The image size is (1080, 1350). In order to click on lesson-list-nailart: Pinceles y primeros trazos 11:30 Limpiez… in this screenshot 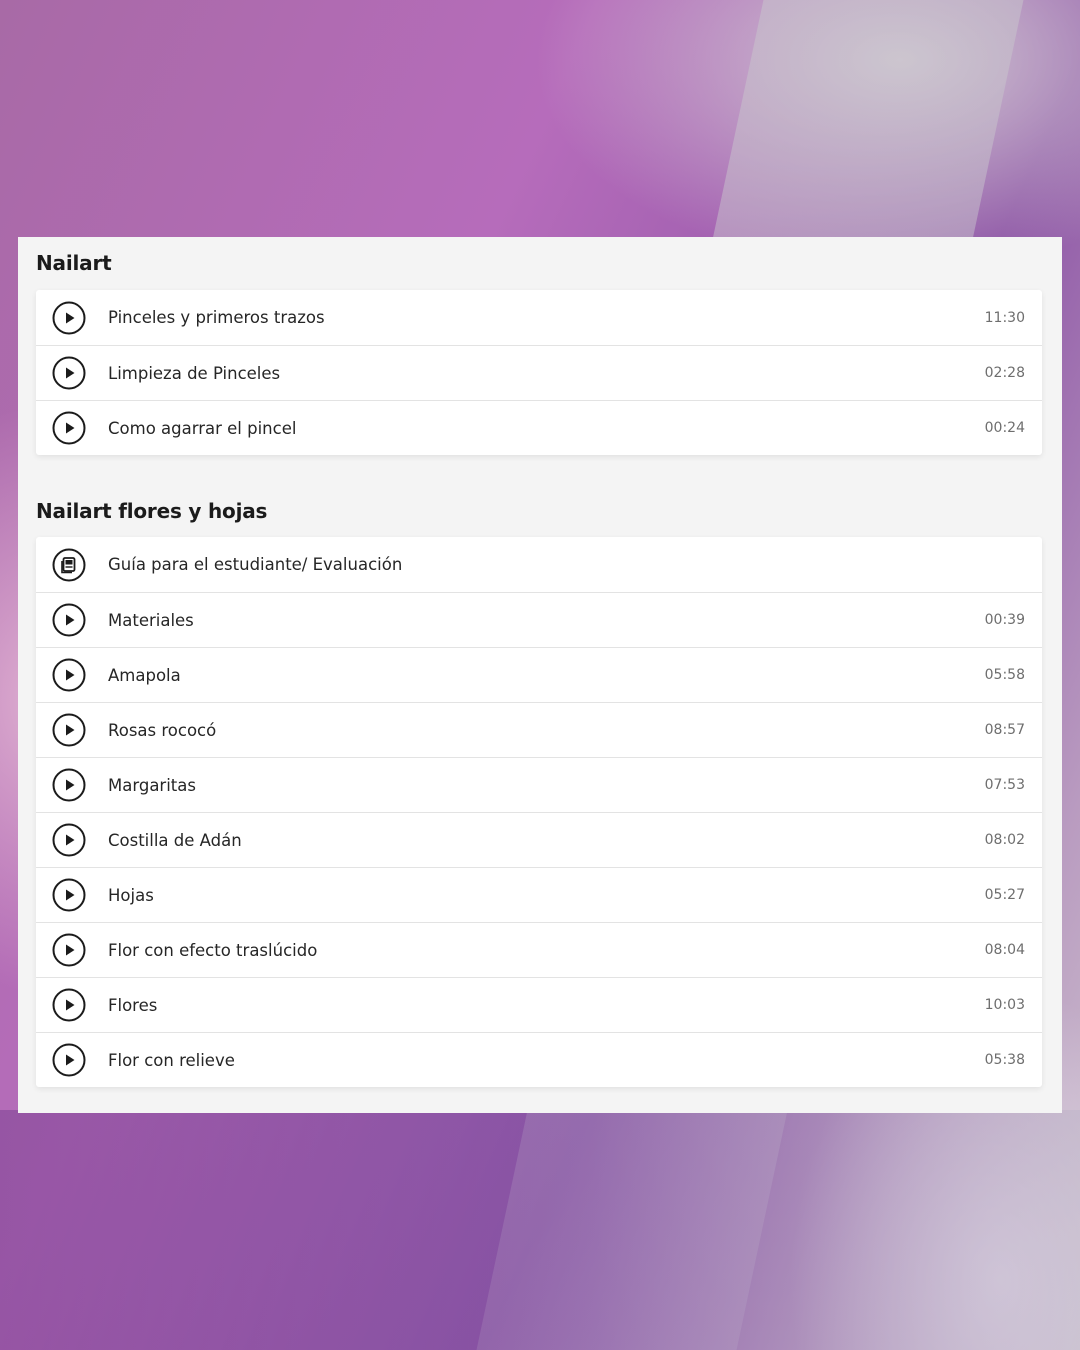, I will do `click(539, 372)`.